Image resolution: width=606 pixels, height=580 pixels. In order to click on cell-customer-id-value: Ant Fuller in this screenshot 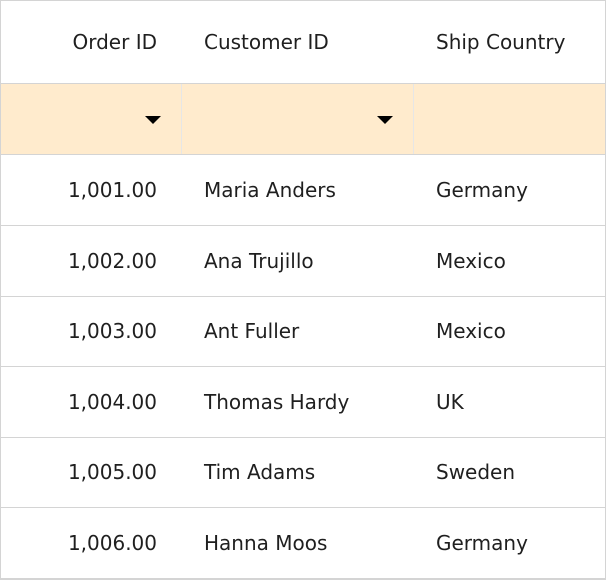, I will do `click(252, 331)`.